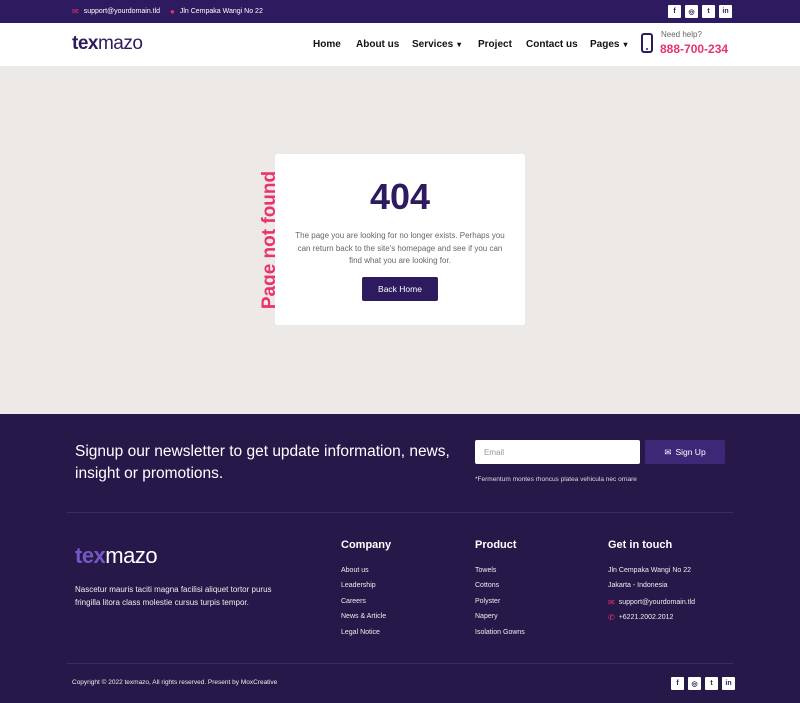  I want to click on nav-pages-label: Pages, so click(605, 44).